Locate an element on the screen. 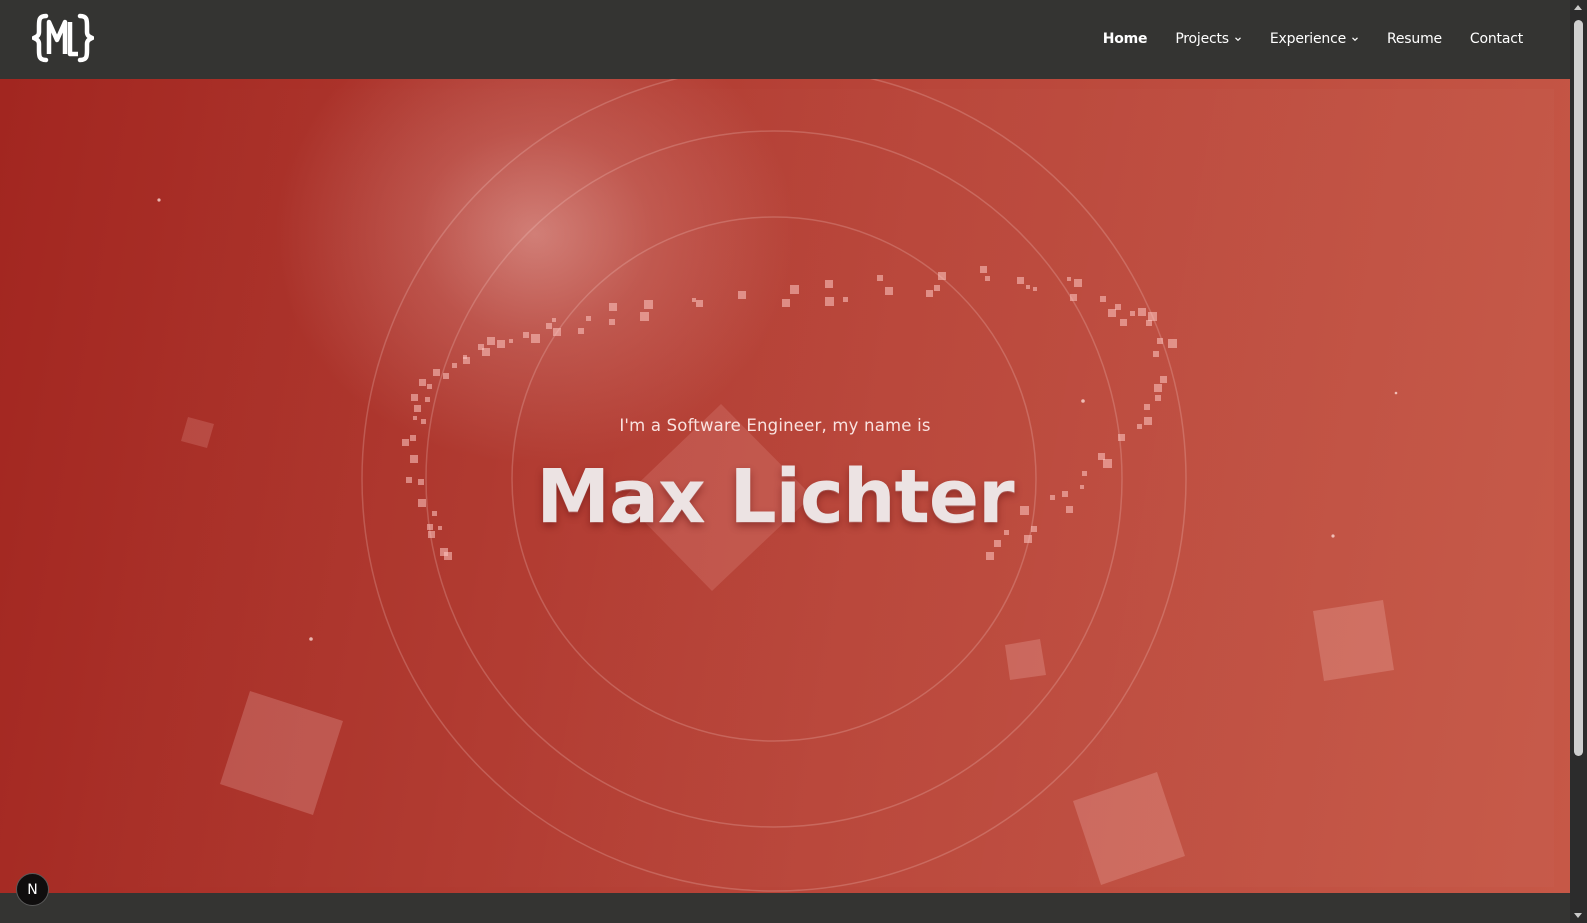 Image resolution: width=1587 pixels, height=923 pixels. dev-tools-badge: N is located at coordinates (32, 889).